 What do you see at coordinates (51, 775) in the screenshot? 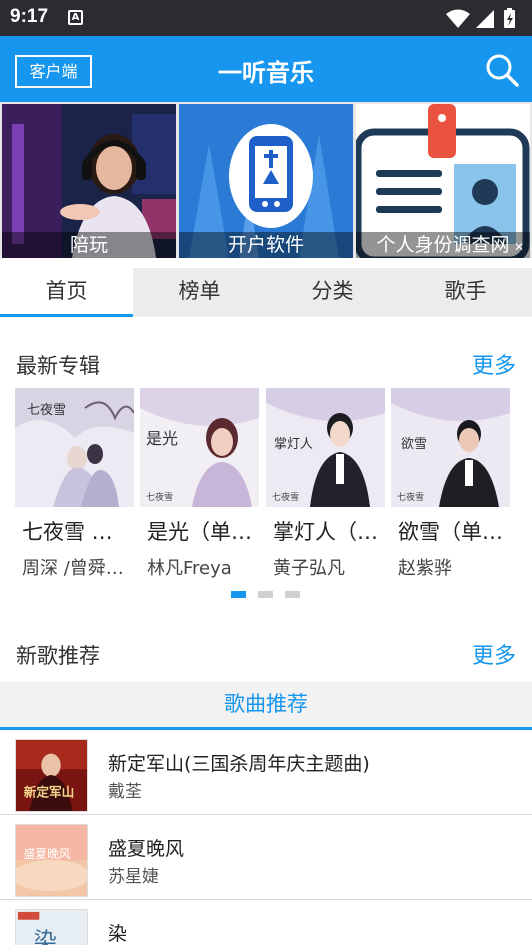
I see `song-cover: 新定军山` at bounding box center [51, 775].